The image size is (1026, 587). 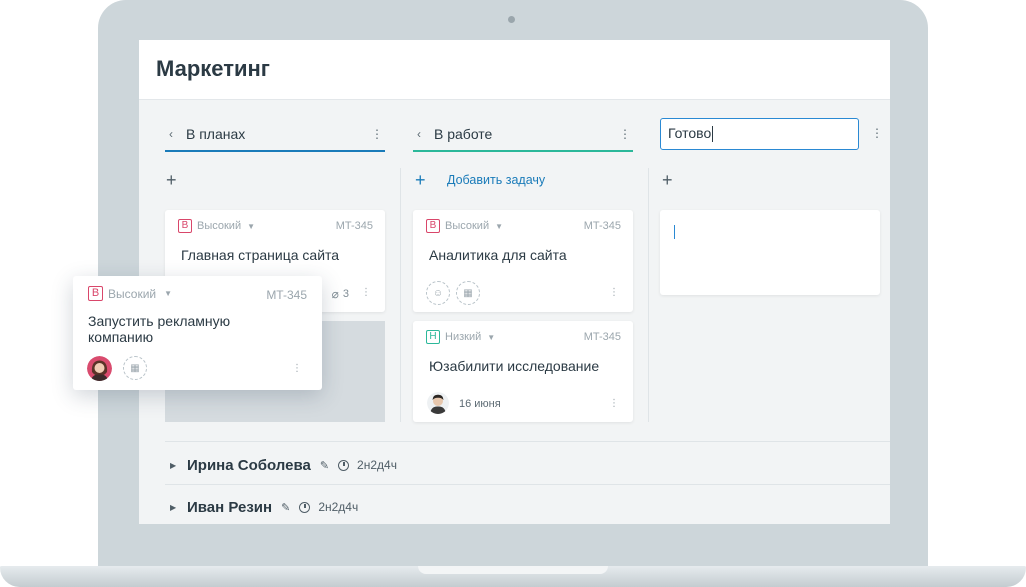 I want to click on task-title: Юзабилити исследование, so click(x=514, y=366).